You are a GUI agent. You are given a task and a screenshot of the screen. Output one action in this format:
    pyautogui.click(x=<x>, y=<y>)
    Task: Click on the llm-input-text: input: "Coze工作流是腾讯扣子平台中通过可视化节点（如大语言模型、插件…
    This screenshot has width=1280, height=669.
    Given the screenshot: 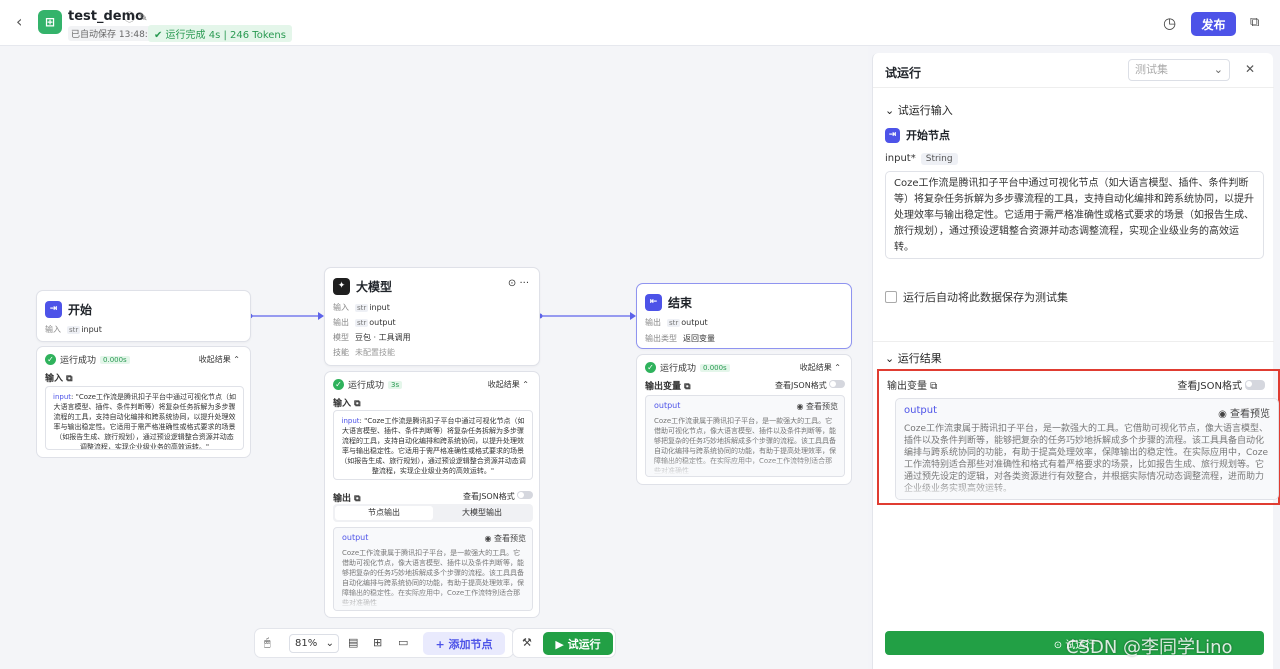 What is the action you would take?
    pyautogui.click(x=433, y=445)
    